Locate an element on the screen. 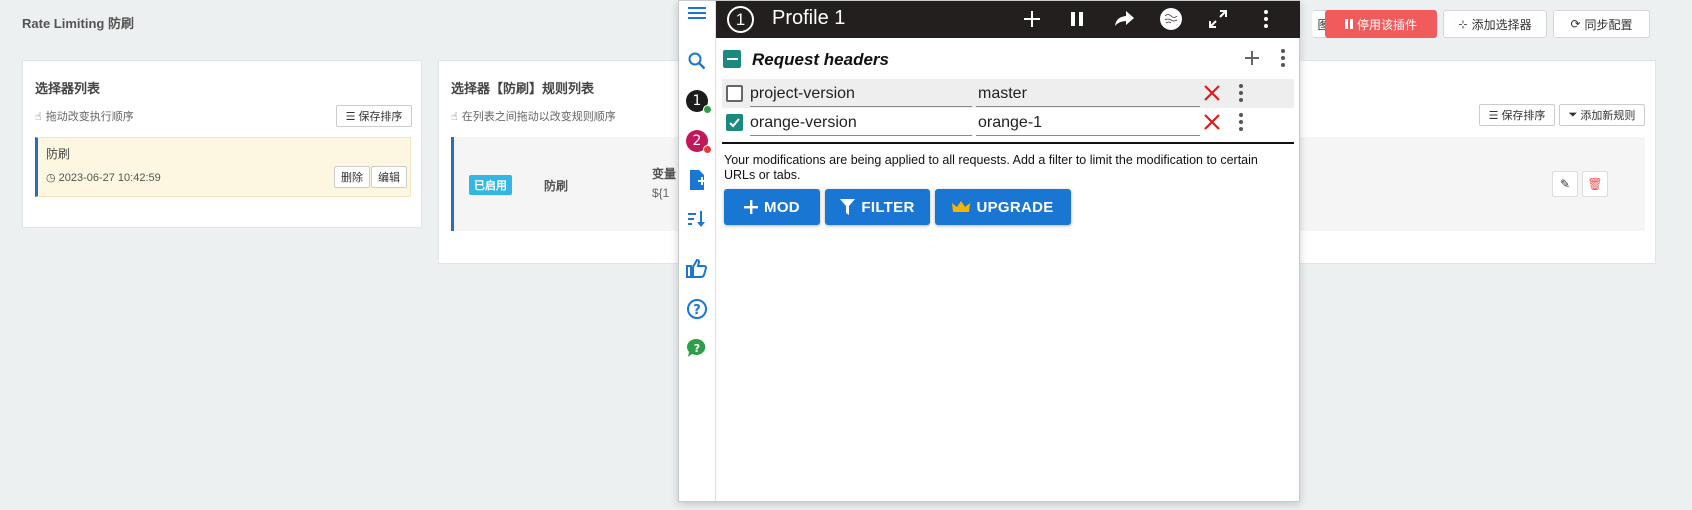 The height and width of the screenshot is (510, 1692). help-icon: ? is located at coordinates (697, 309).